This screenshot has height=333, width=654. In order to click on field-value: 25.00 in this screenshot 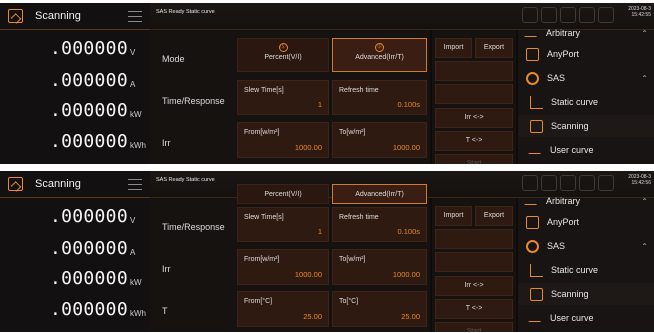, I will do `click(312, 316)`.